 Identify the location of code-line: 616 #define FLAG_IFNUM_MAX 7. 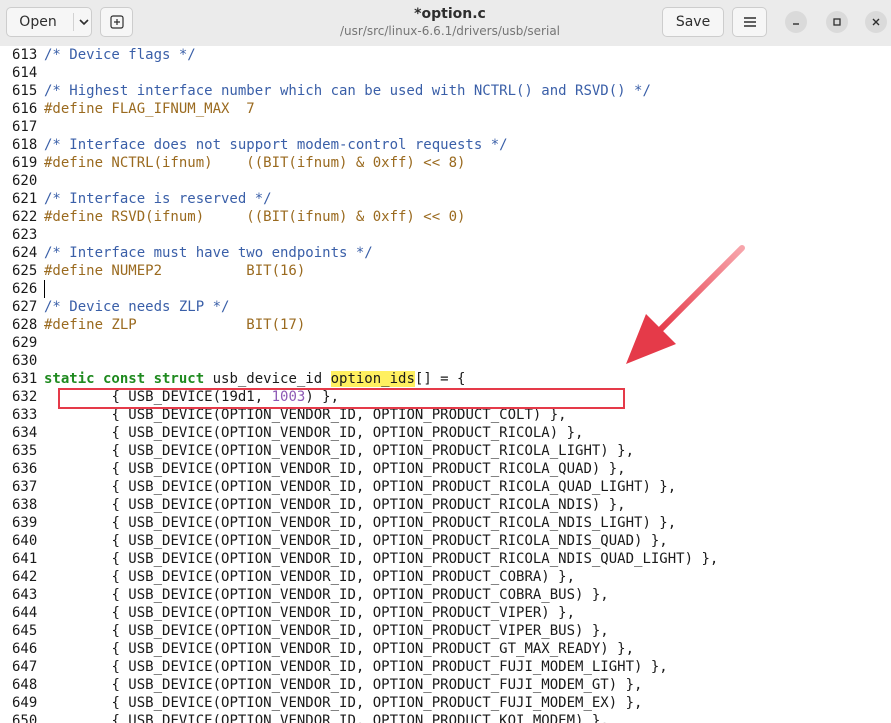
(445, 109).